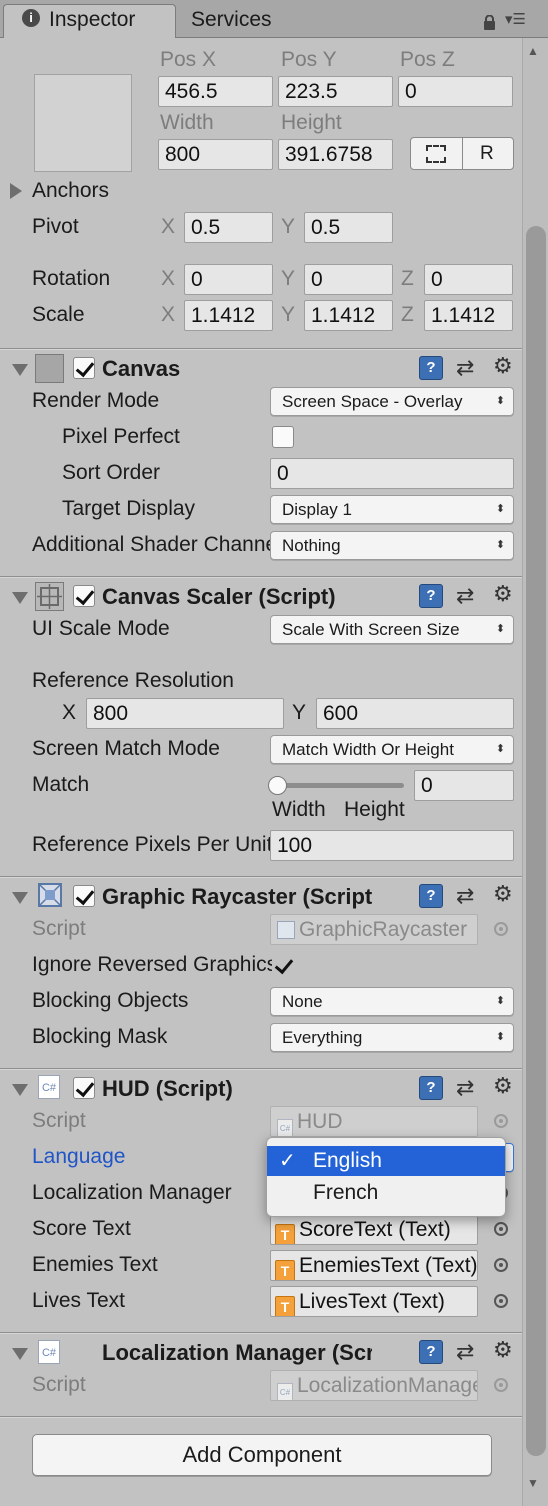 The height and width of the screenshot is (1506, 548). I want to click on raycaster-enabled-checkbox, so click(84, 896).